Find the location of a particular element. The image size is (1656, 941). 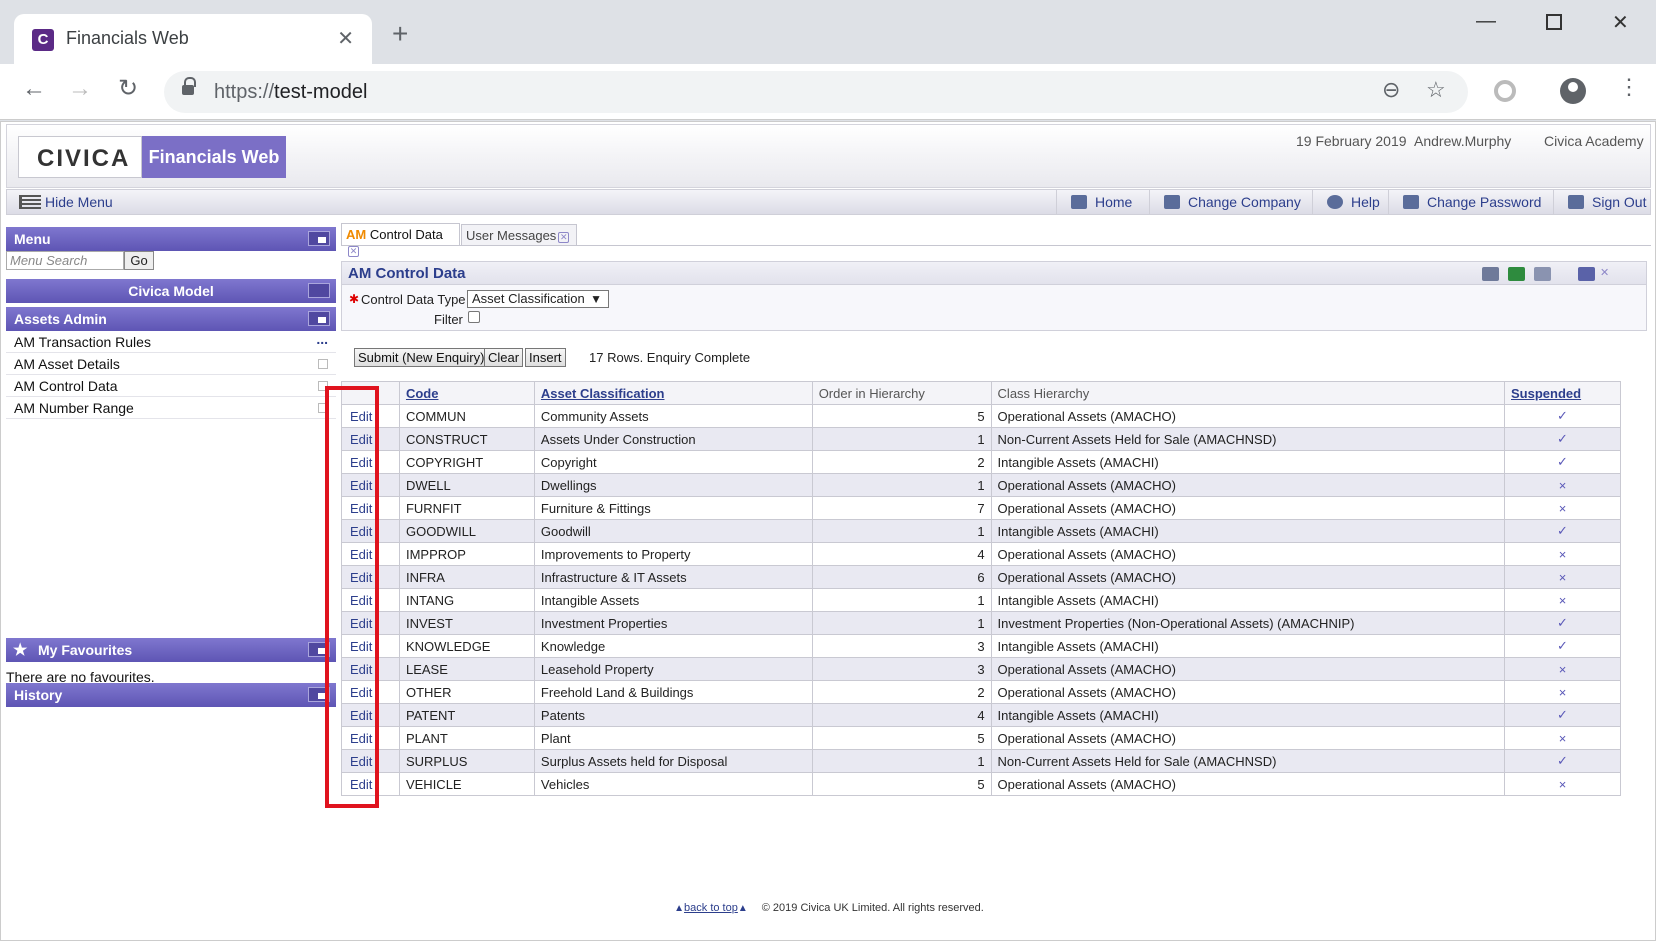

sign-out-link: Sign Out is located at coordinates (1602, 202).